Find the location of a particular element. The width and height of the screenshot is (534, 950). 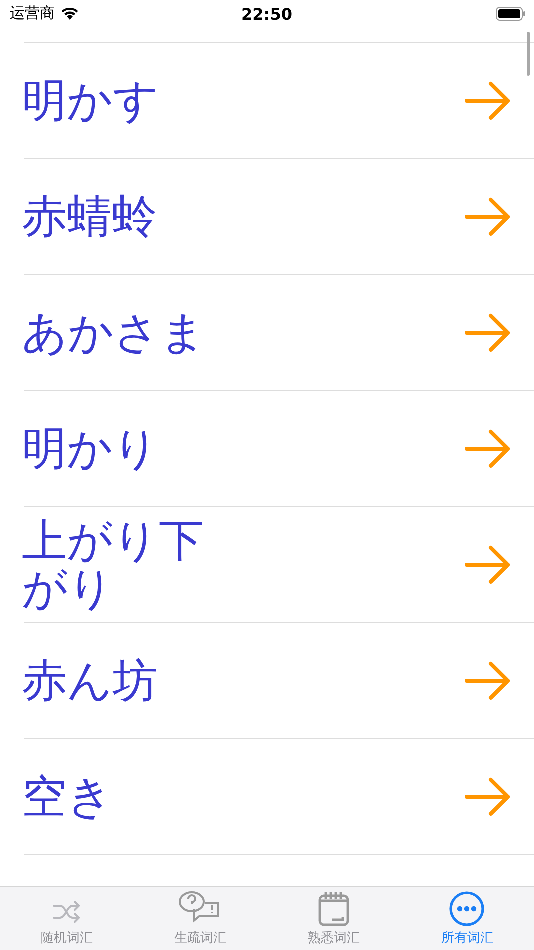

battery-icon is located at coordinates (511, 14).